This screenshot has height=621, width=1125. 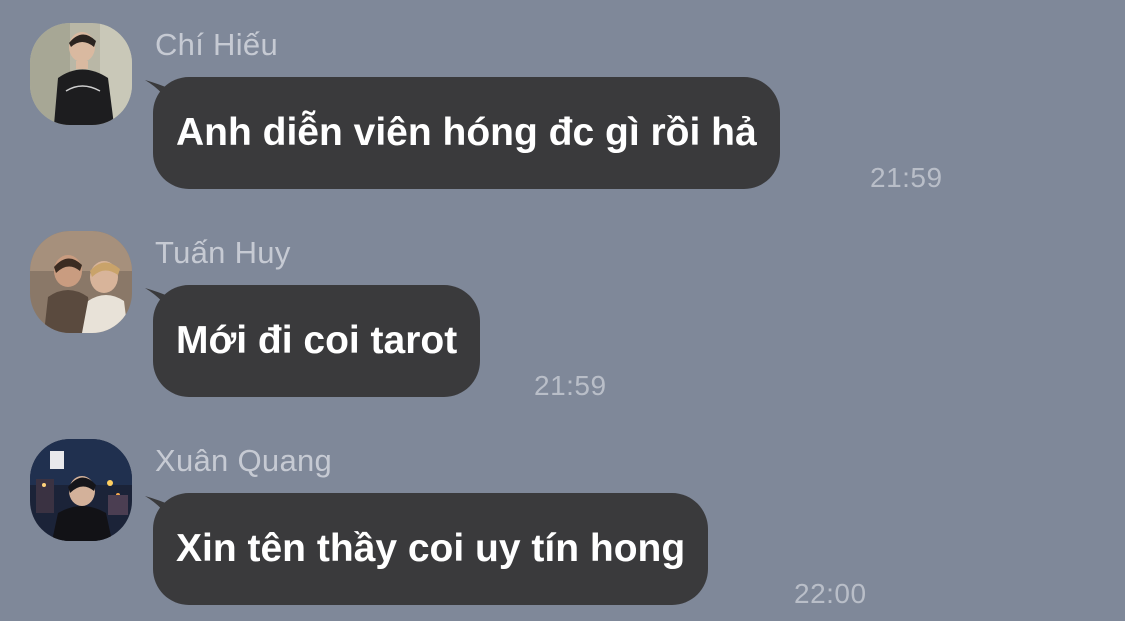 What do you see at coordinates (317, 341) in the screenshot?
I see `message-bubble: Mới đi coi tarot` at bounding box center [317, 341].